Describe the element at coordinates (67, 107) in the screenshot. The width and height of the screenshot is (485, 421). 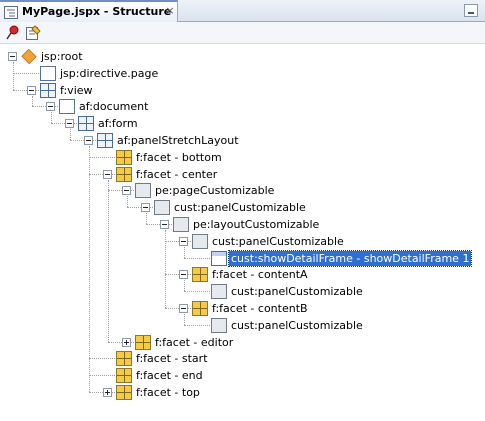
I see `document-icon` at that location.